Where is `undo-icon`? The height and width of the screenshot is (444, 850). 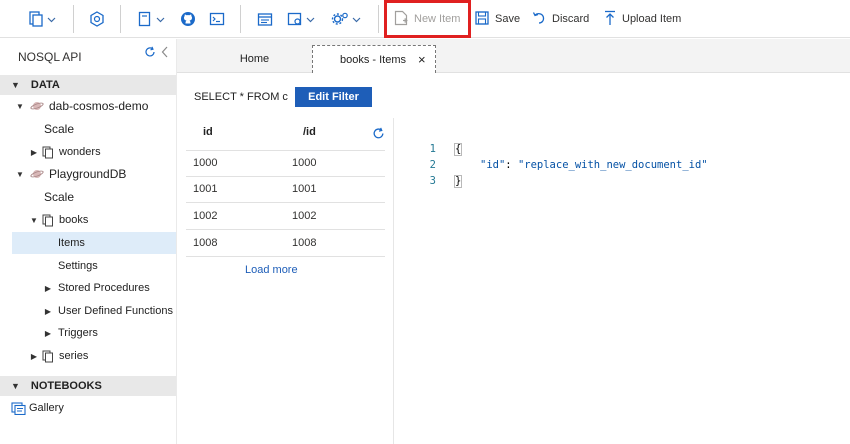 undo-icon is located at coordinates (539, 19).